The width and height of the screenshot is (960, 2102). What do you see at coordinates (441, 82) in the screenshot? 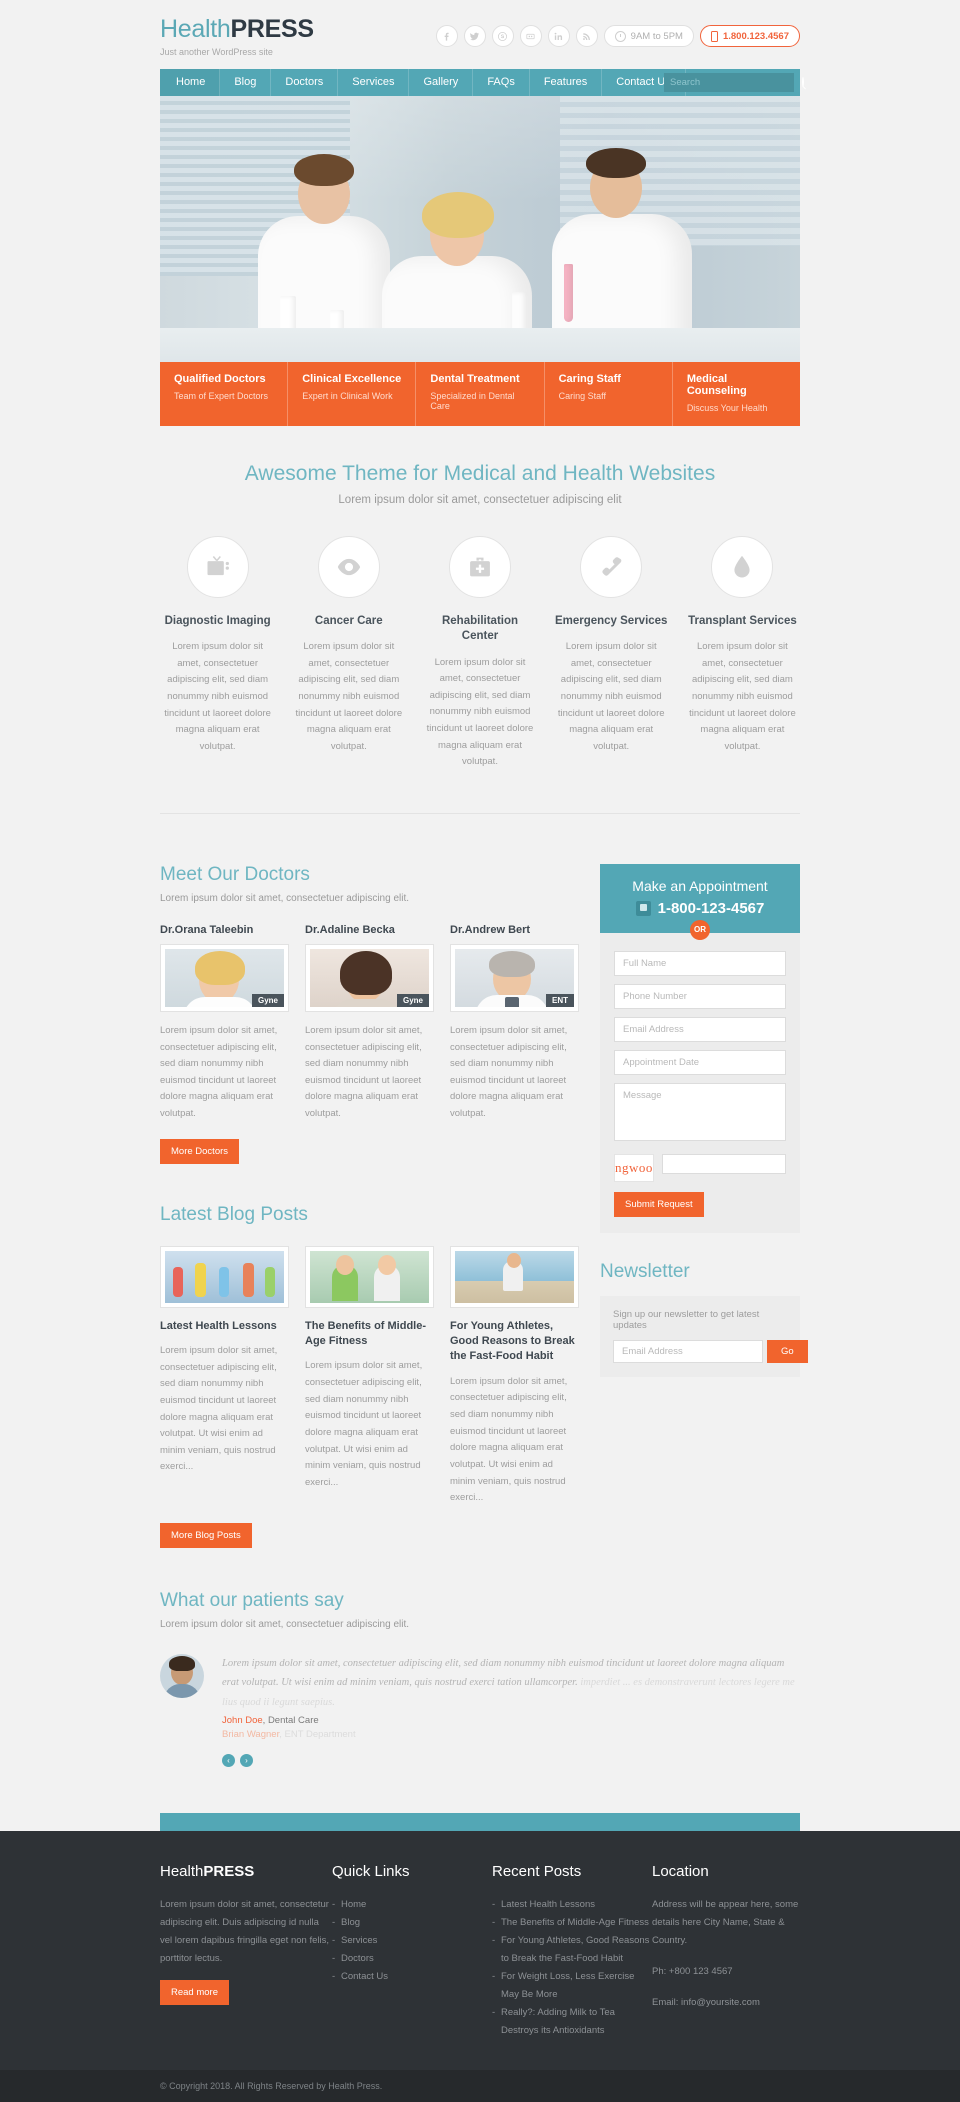
I see `nav-item-gallery: Gallery` at bounding box center [441, 82].